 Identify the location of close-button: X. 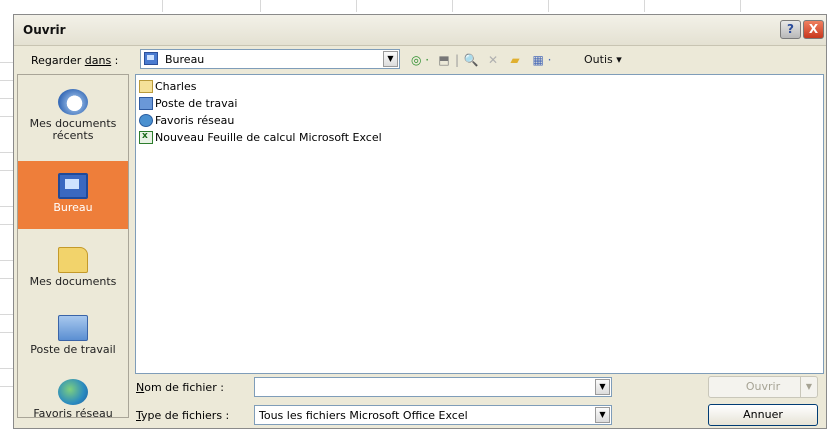
(813, 29).